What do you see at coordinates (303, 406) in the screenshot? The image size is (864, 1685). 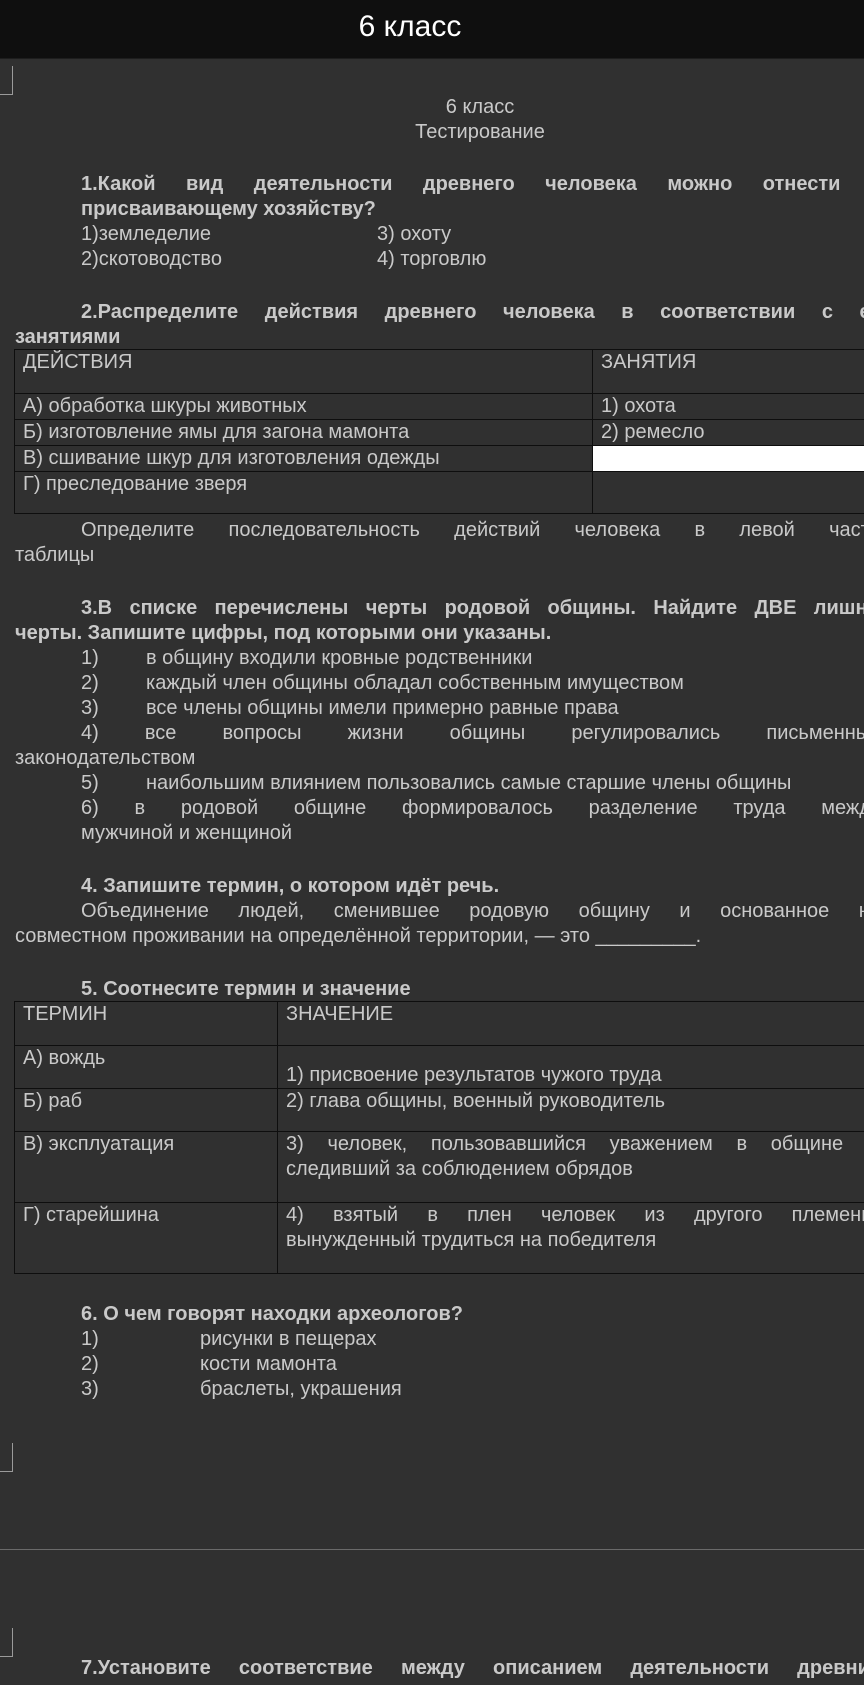 I see `q2-action-a: А) обработка шкуры животных` at bounding box center [303, 406].